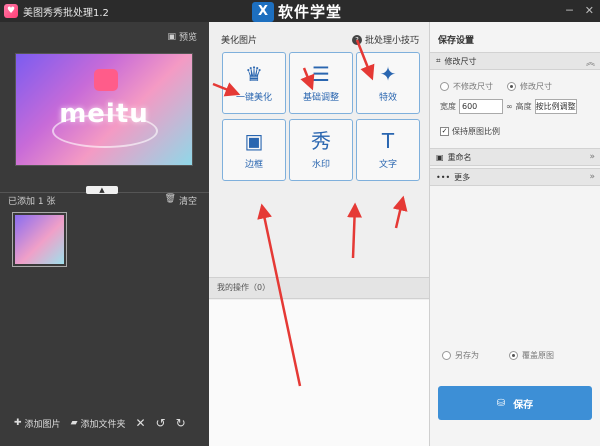  Describe the element at coordinates (181, 423) in the screenshot. I see `rotate-right-icon: ↻` at that location.